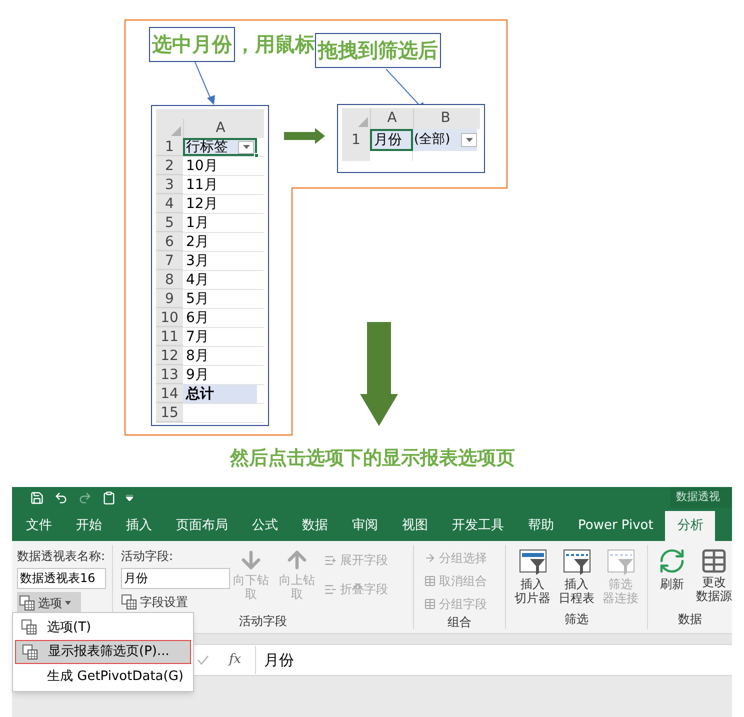  What do you see at coordinates (175, 578) in the screenshot?
I see `active-field-input: 月份` at bounding box center [175, 578].